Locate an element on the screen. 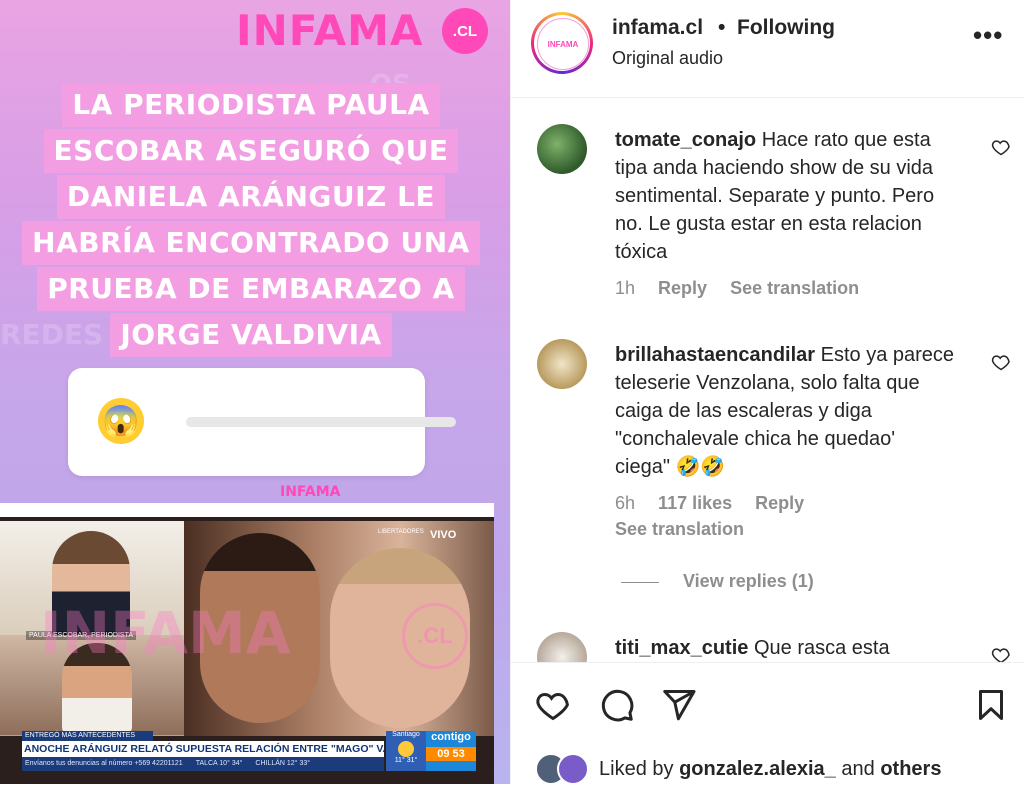  comment-text: titi_max_cutie Que rasca esta is located at coordinates (785, 648).